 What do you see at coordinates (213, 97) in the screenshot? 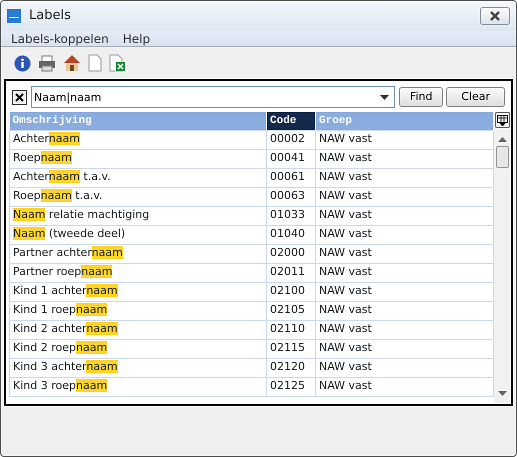
I see `search-combobox: Naam|naam` at bounding box center [213, 97].